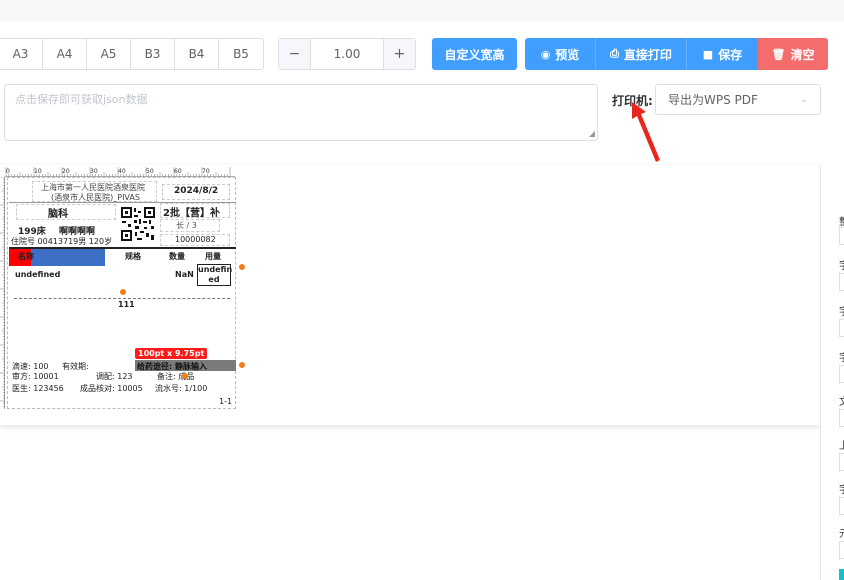  What do you see at coordinates (75, 366) in the screenshot?
I see `expiry-text: 有效期:` at bounding box center [75, 366].